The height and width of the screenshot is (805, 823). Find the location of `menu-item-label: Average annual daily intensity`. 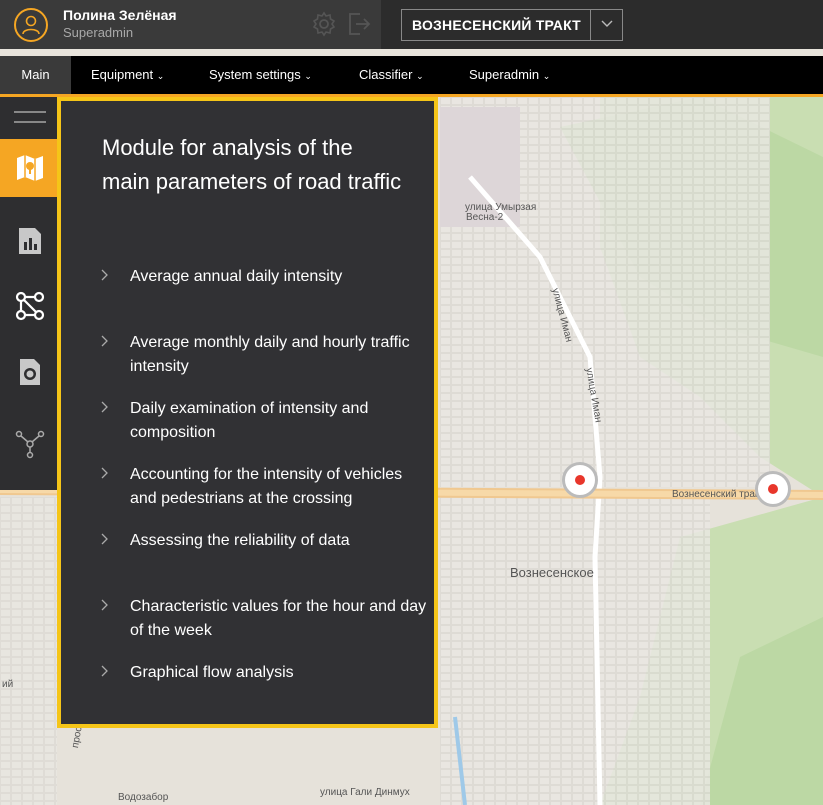

menu-item-label: Average annual daily intensity is located at coordinates (236, 276).